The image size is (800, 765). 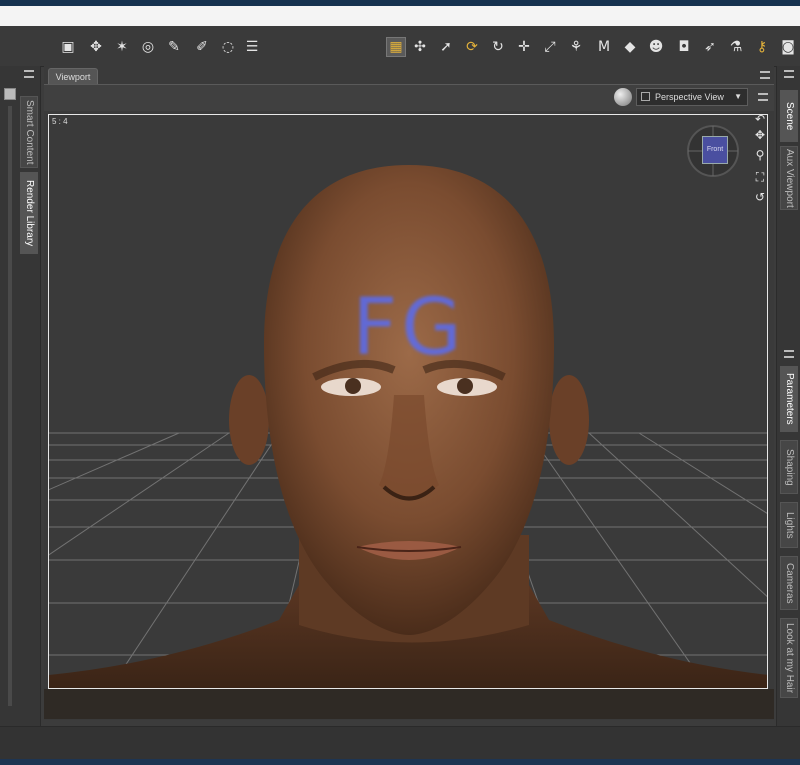 What do you see at coordinates (228, 47) in the screenshot?
I see `dashed-circle-icon: ◌` at bounding box center [228, 47].